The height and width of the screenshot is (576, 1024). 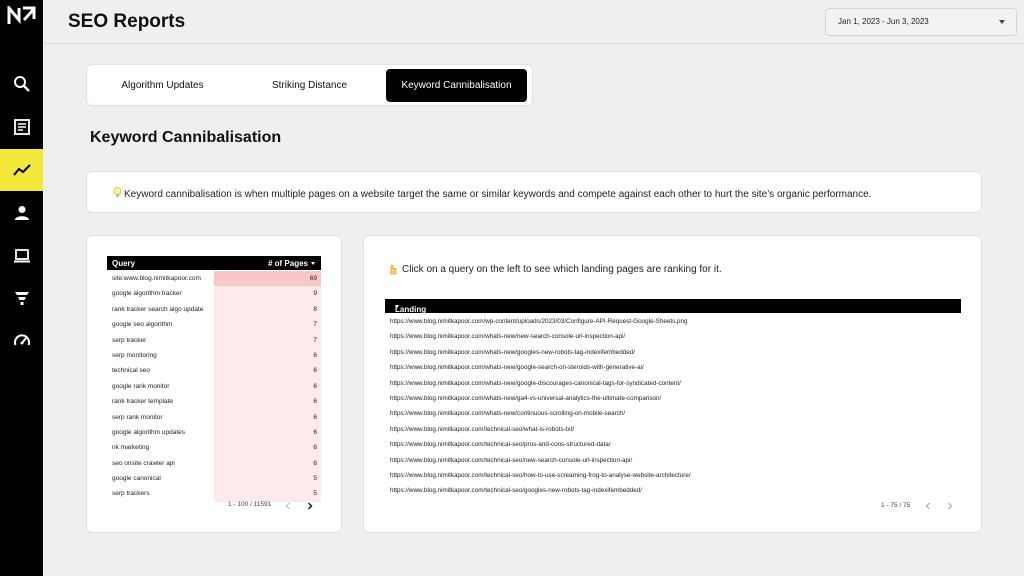 I want to click on table-row: google rank monitor 6, so click(x=214, y=386).